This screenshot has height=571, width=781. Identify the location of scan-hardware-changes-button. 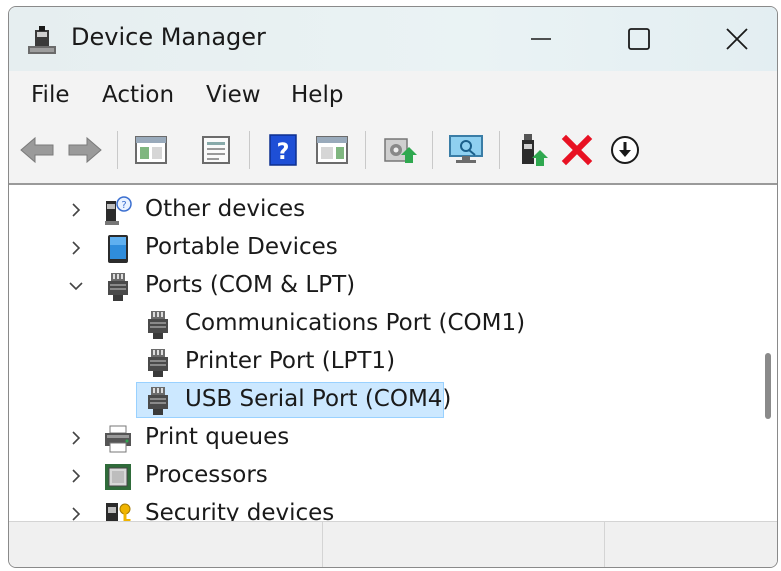
(466, 150).